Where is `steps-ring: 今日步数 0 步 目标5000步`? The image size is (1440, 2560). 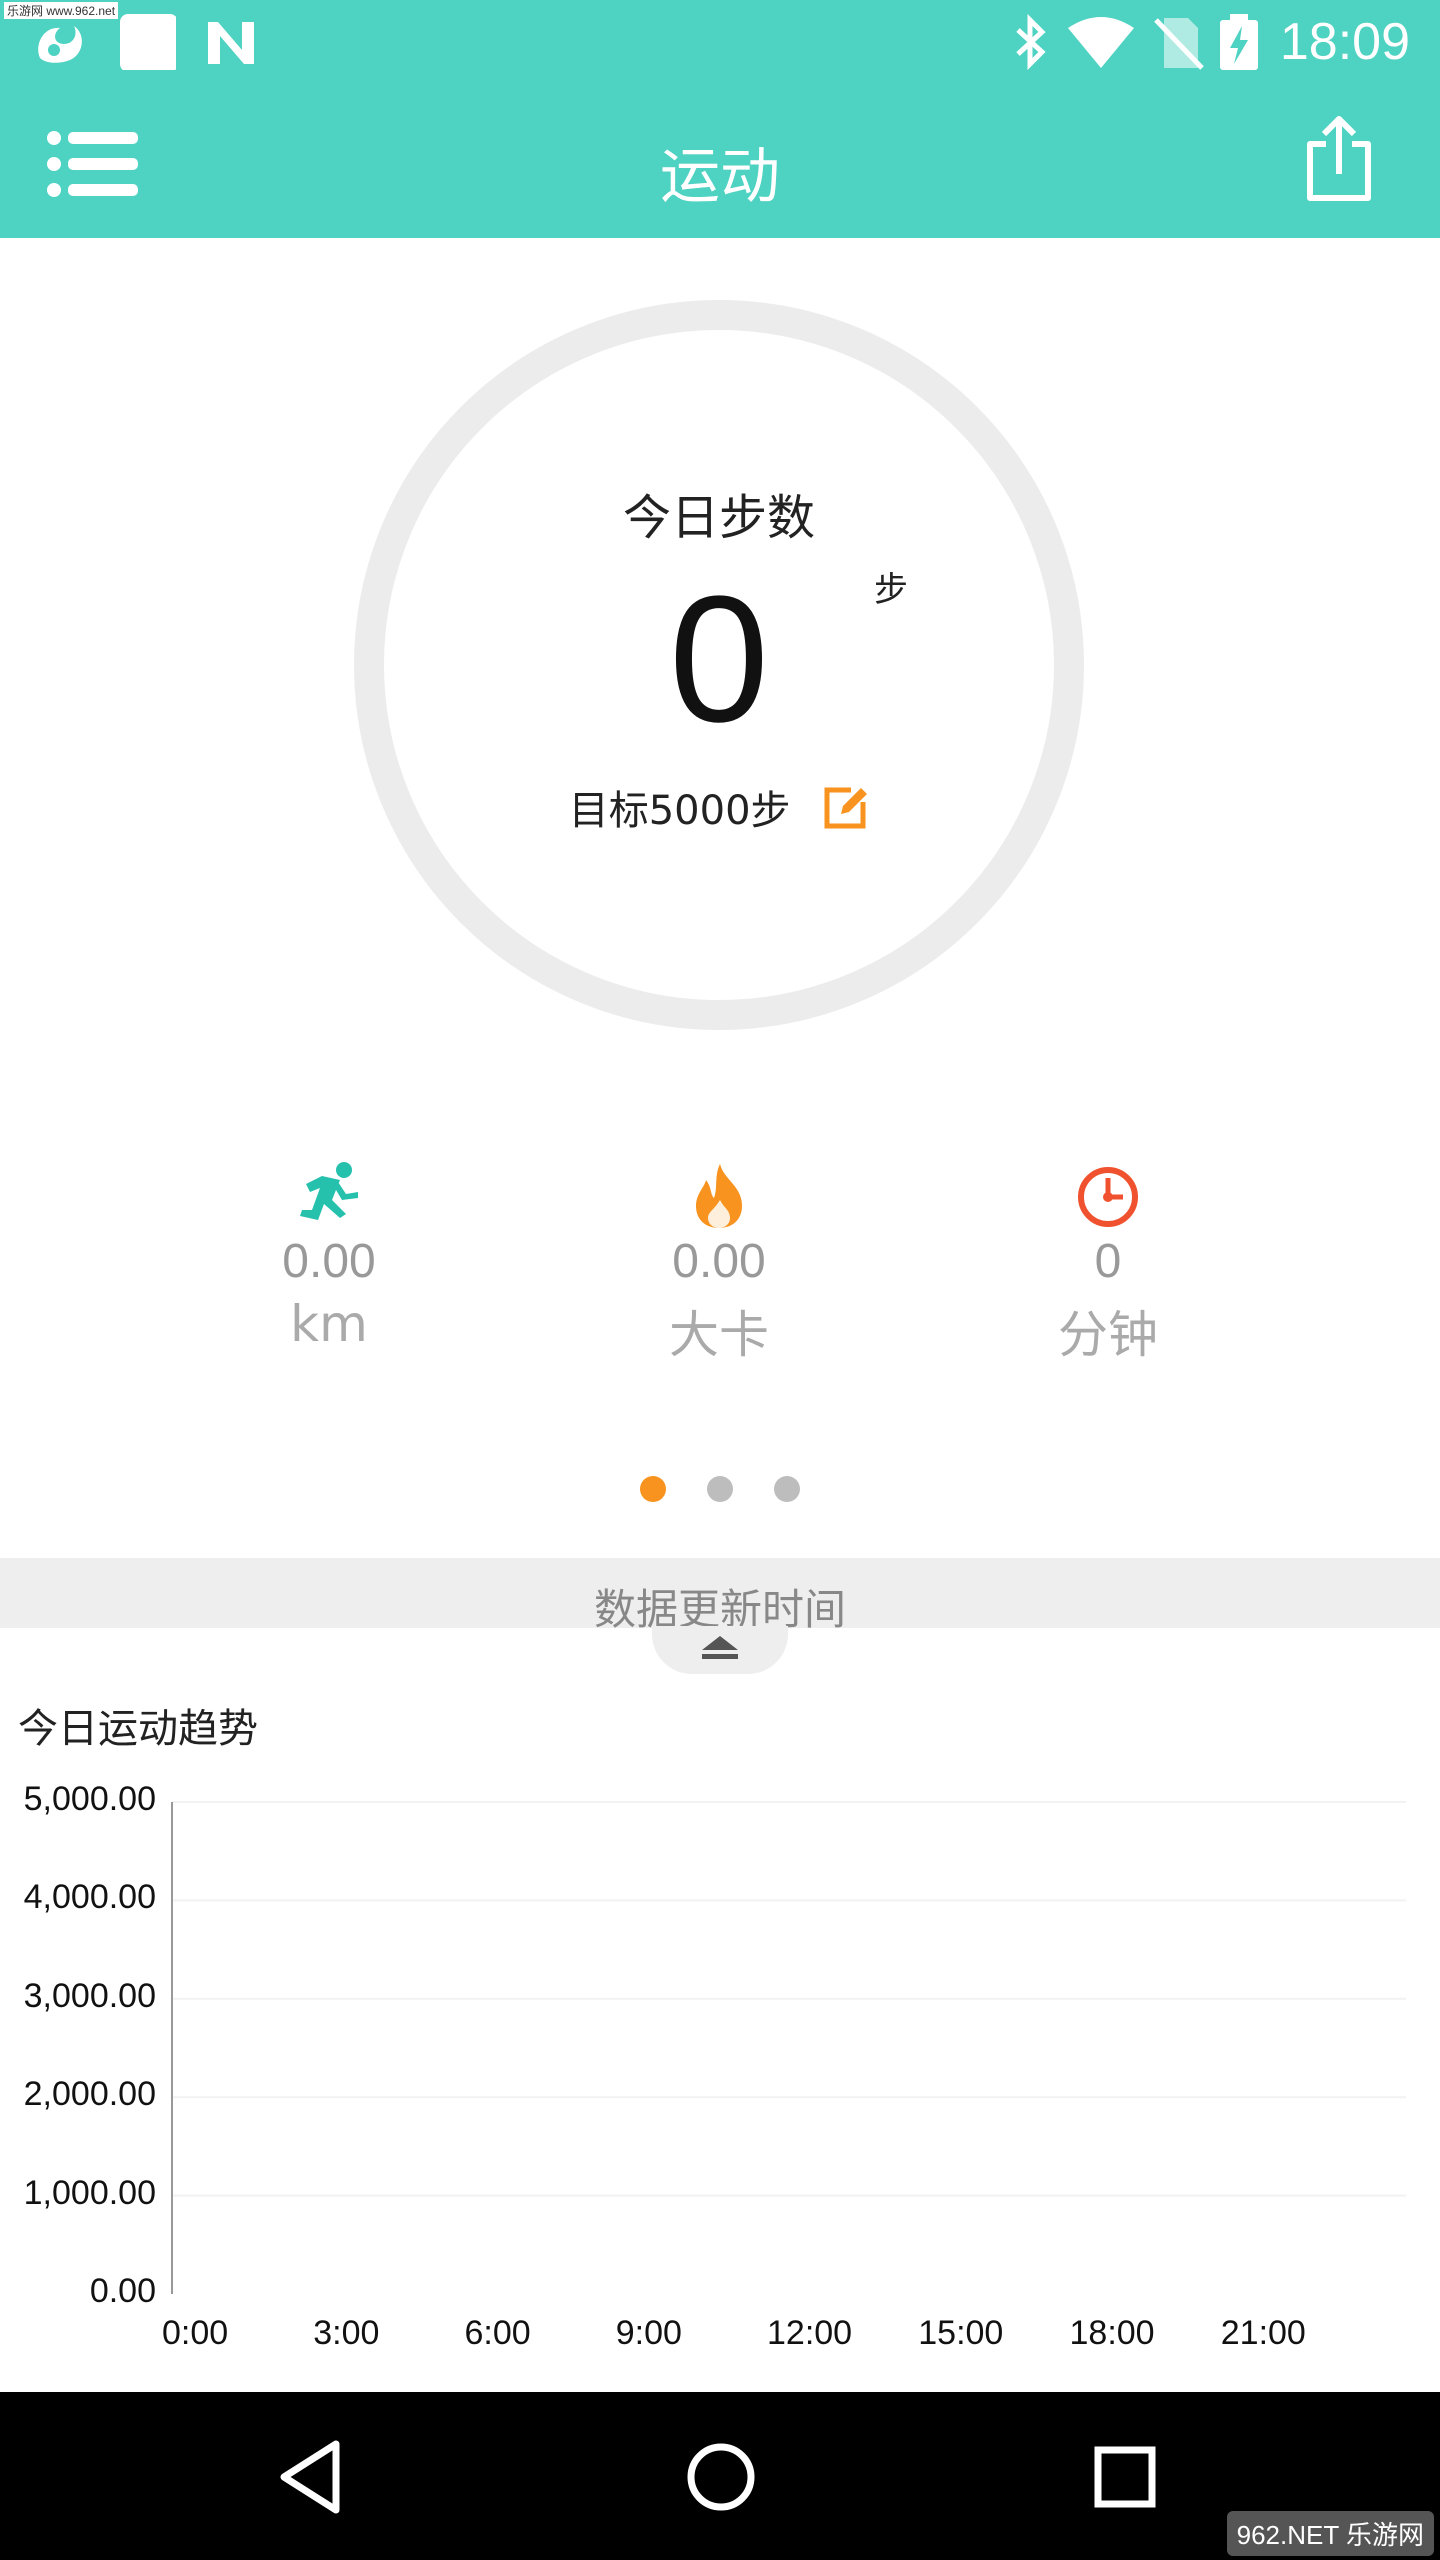
steps-ring: 今日步数 0 步 目标5000步 is located at coordinates (719, 665).